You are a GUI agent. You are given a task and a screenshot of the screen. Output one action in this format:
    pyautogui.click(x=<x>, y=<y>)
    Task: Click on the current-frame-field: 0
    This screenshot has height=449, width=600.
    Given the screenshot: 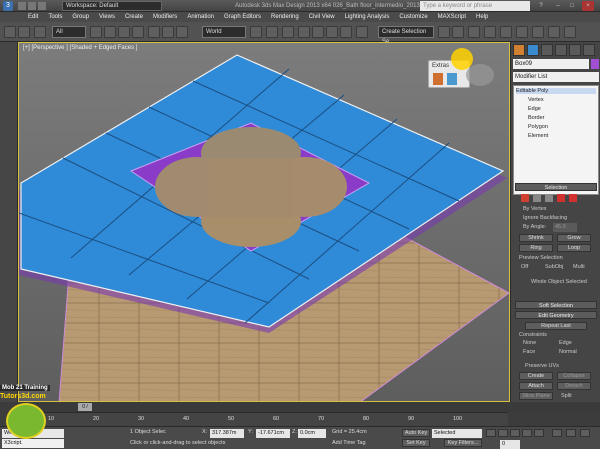 What is the action you would take?
    pyautogui.click(x=510, y=444)
    